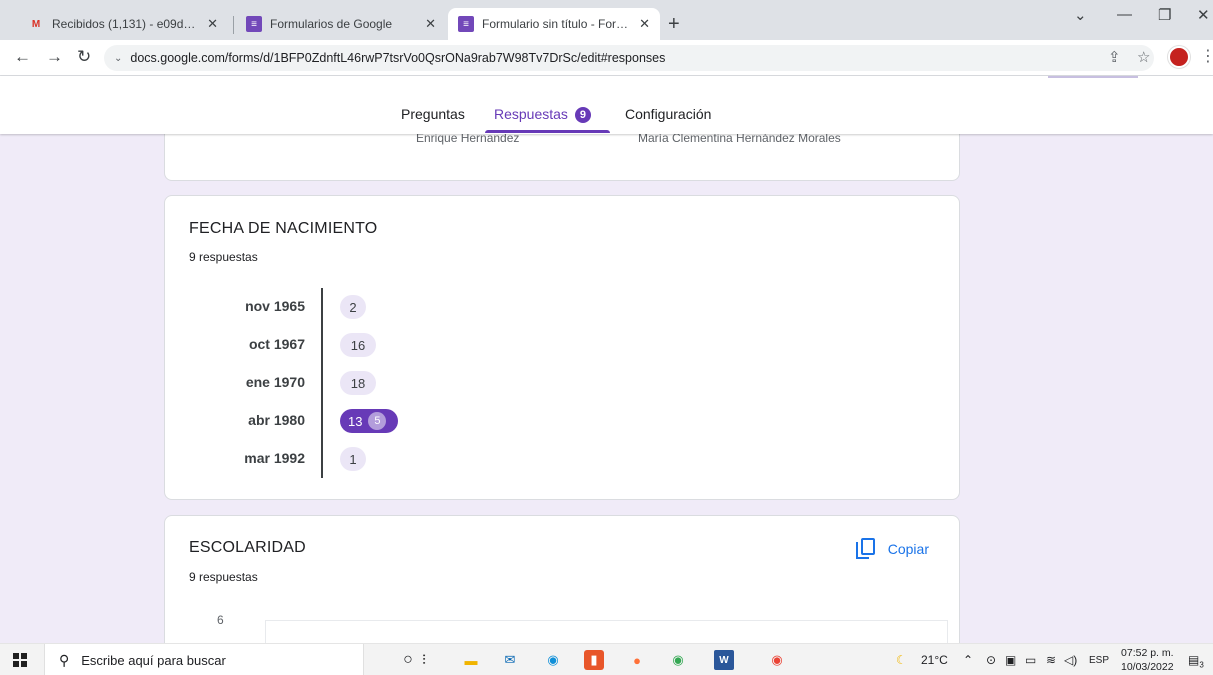 Image resolution: width=1213 pixels, height=675 pixels. What do you see at coordinates (118, 58) in the screenshot?
I see `chevron-down-icon: ⌄` at bounding box center [118, 58].